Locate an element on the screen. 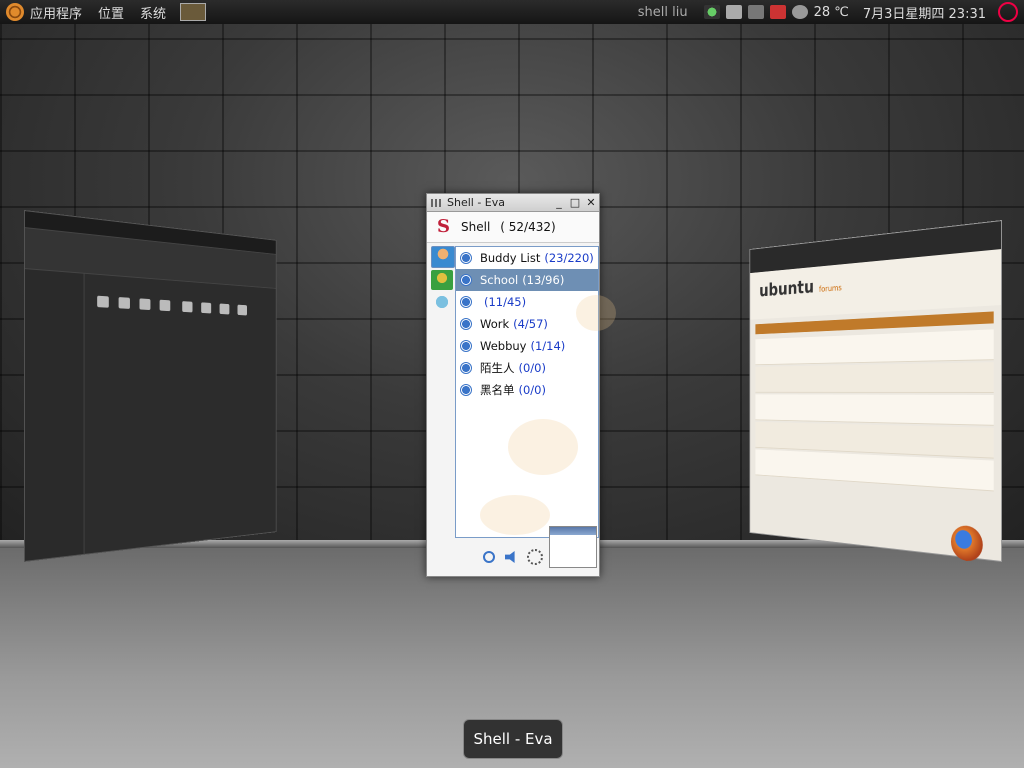  menu-places-label: 位置 is located at coordinates (111, 14).